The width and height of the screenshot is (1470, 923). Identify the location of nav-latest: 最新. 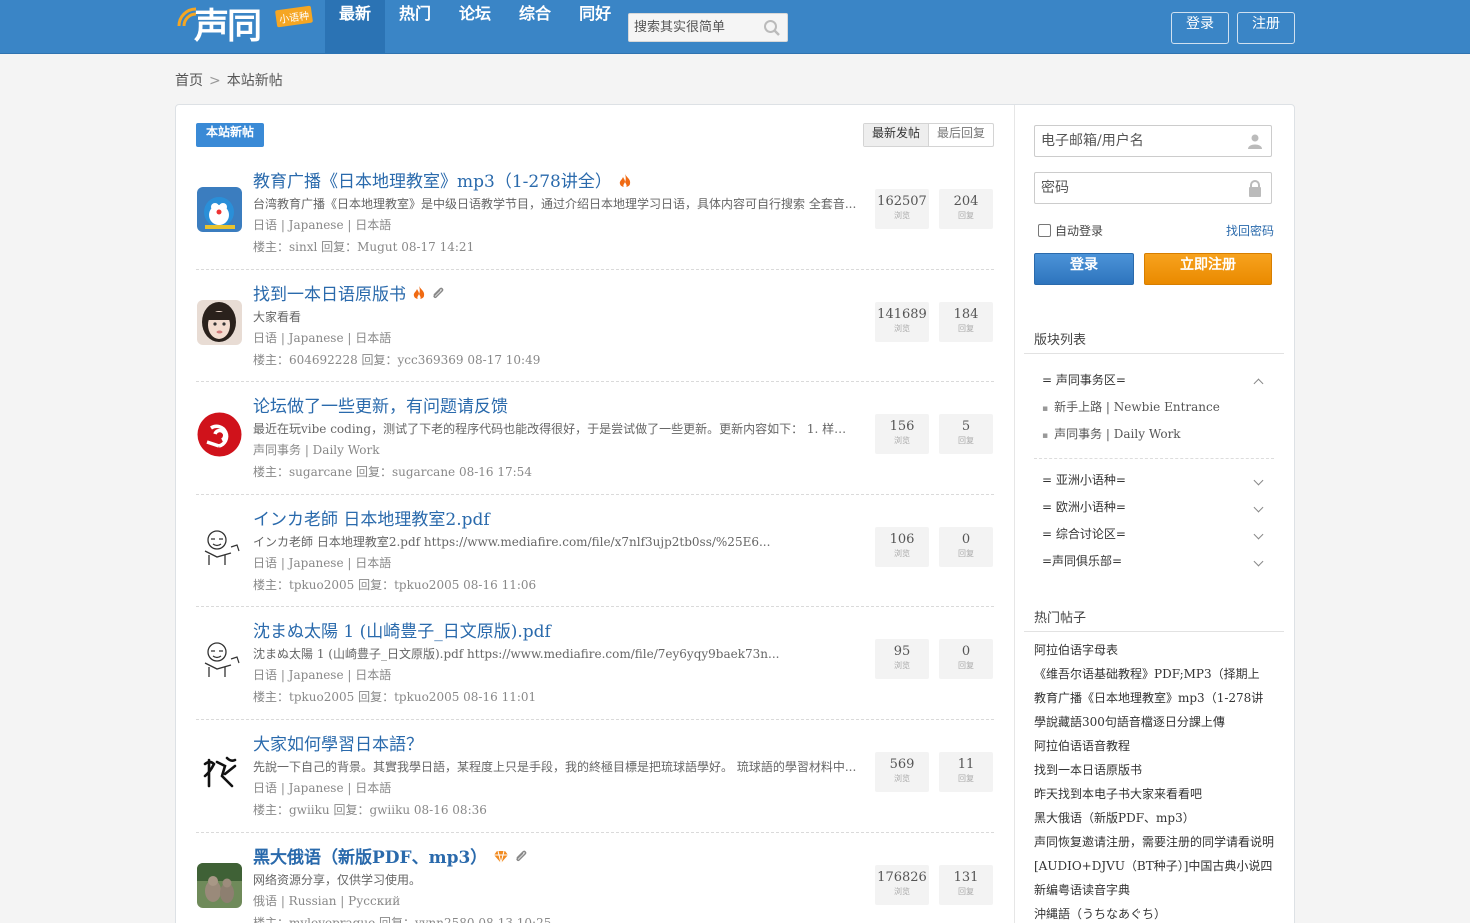
(355, 27).